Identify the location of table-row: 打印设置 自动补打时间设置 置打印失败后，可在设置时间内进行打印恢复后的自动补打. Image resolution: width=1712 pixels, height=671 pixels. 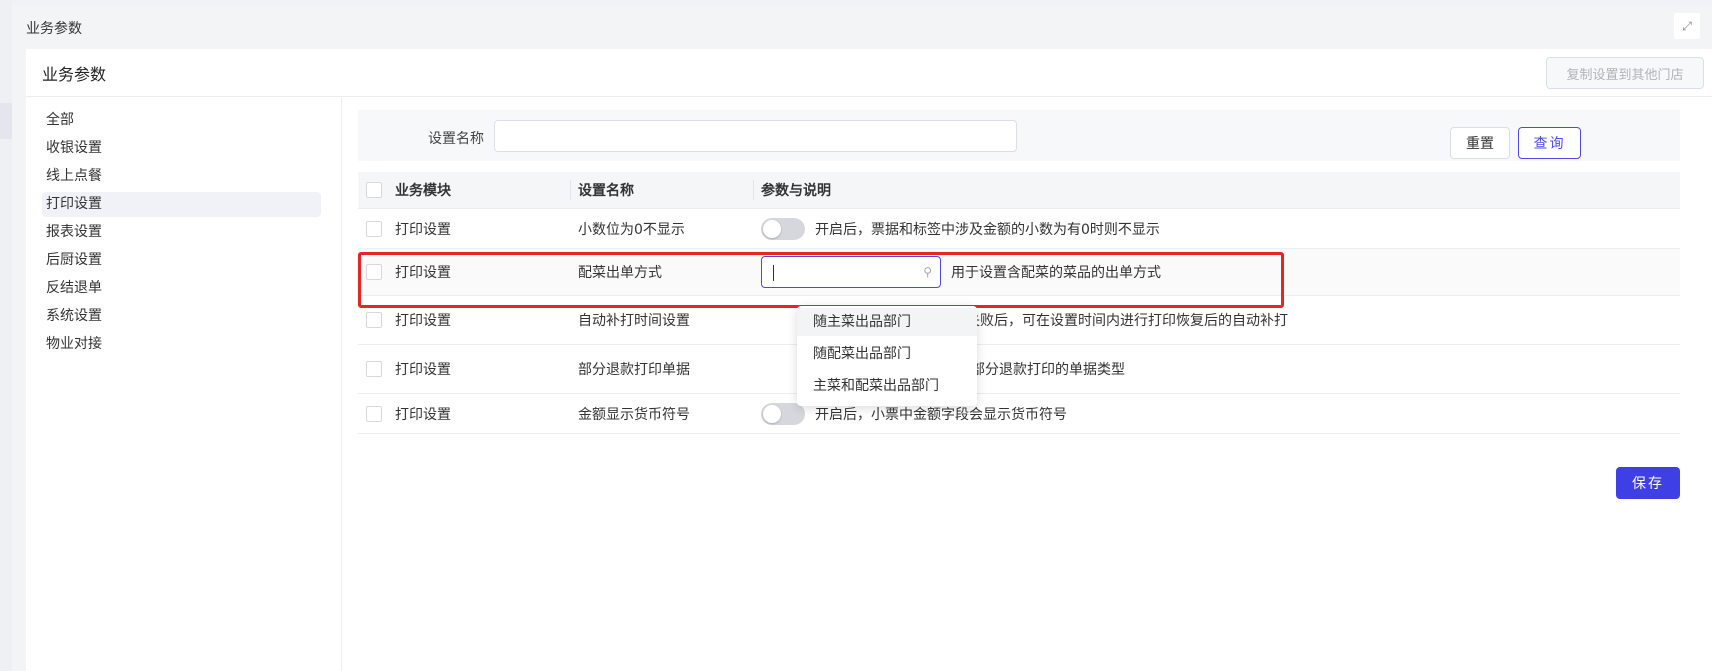
(1019, 320).